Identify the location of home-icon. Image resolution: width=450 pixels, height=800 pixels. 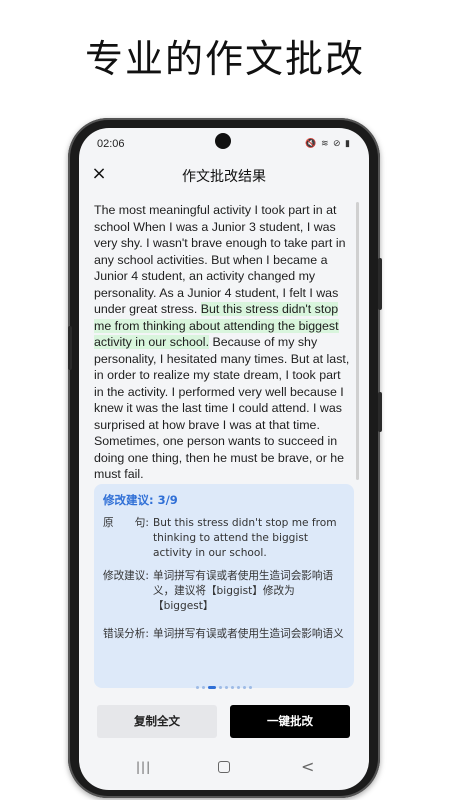
(224, 767).